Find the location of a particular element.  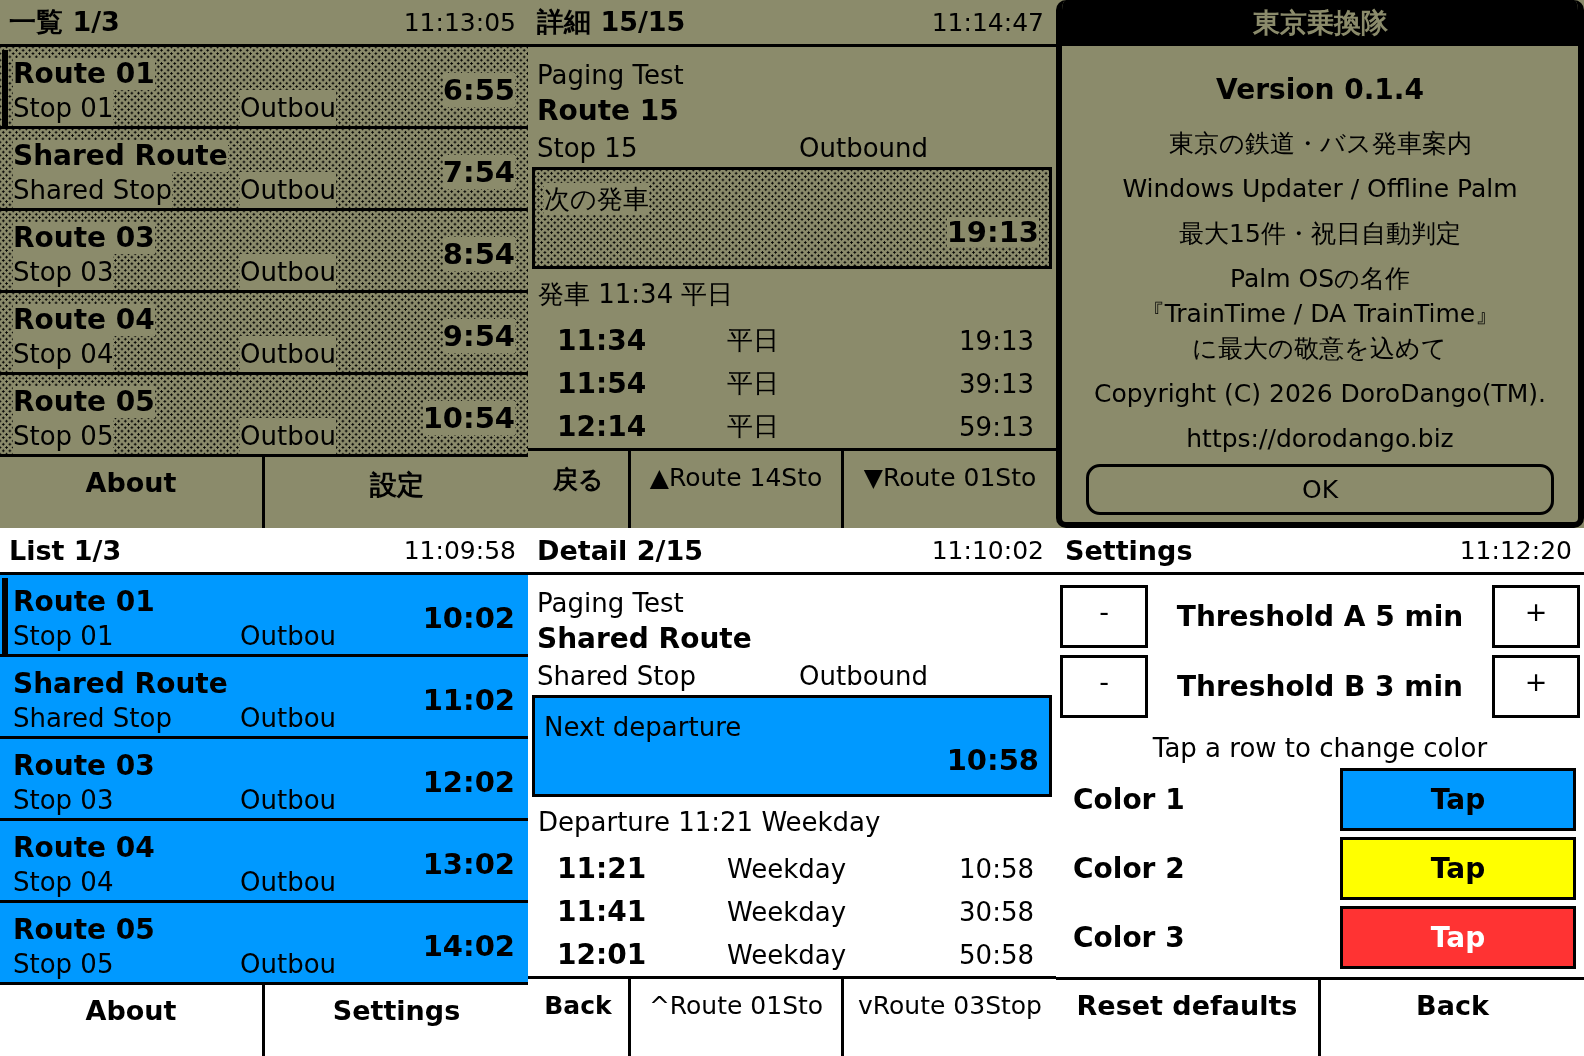

countdown-time: 59:13 is located at coordinates (996, 426).